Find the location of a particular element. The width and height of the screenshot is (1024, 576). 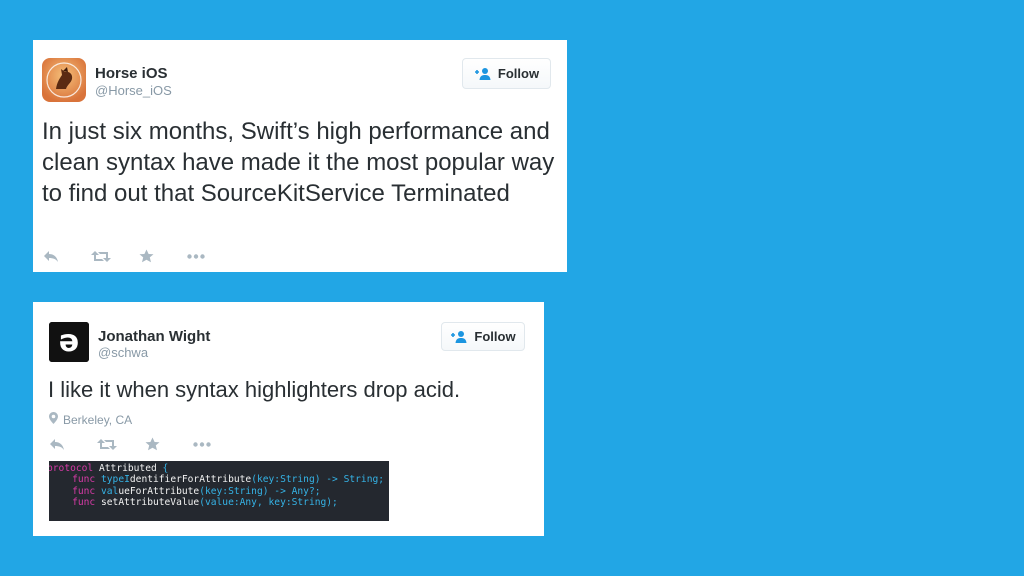

avatar-glyph: ə is located at coordinates (69, 341).